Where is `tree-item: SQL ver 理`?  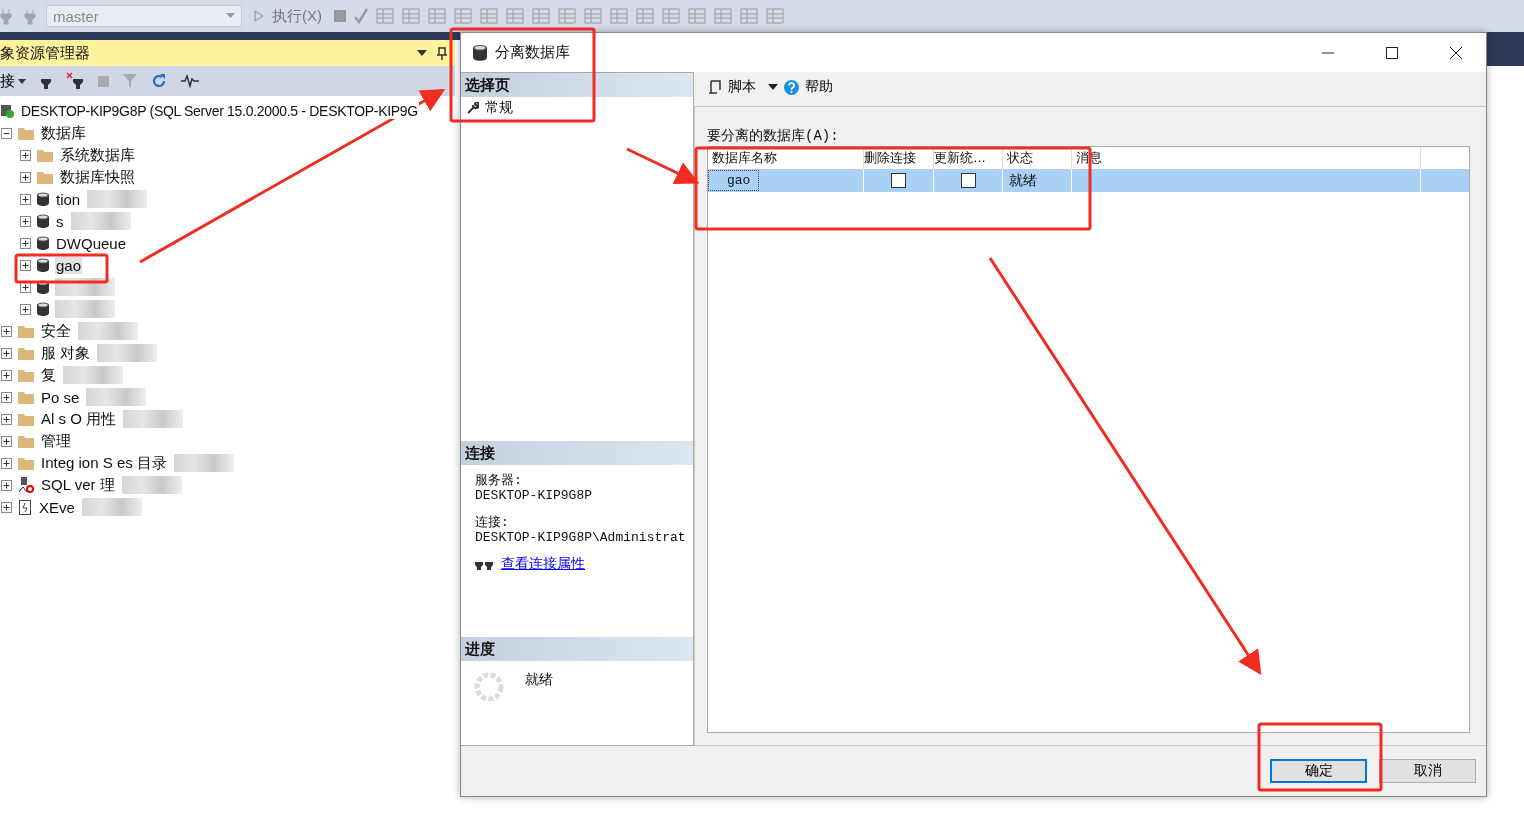 tree-item: SQL ver 理 is located at coordinates (78, 485).